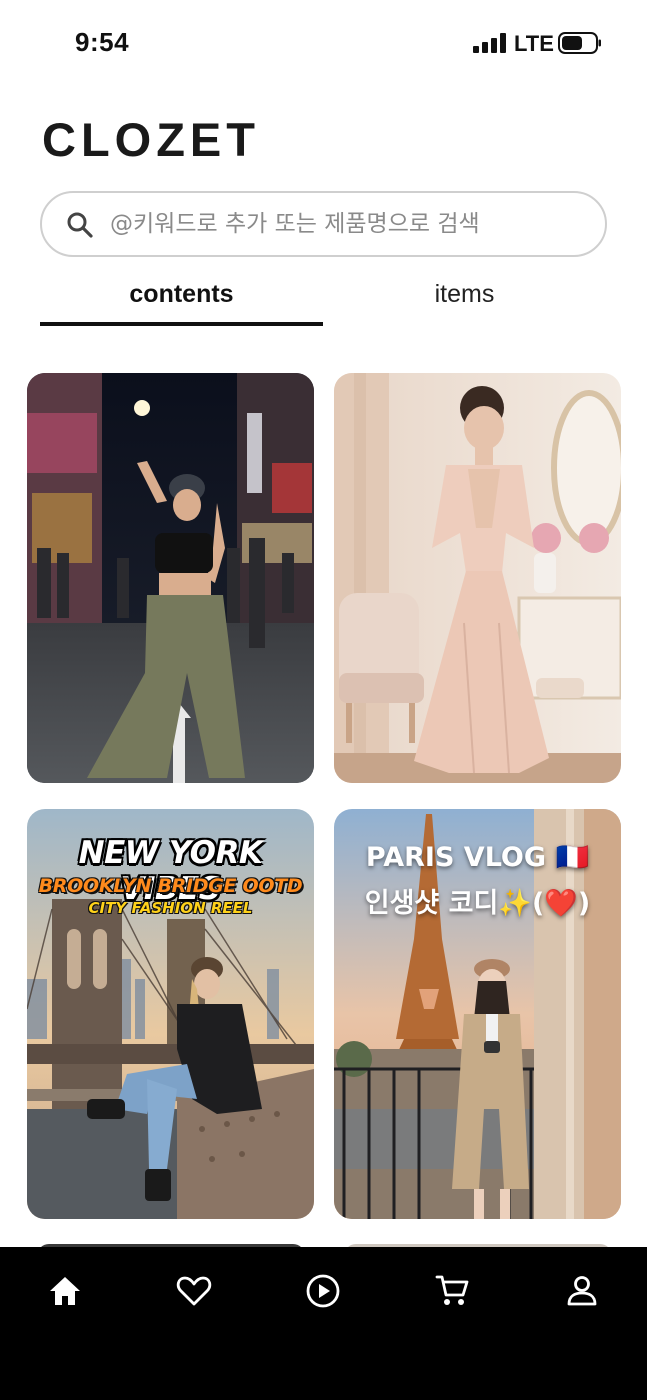 The height and width of the screenshot is (1400, 647). Describe the element at coordinates (80, 225) in the screenshot. I see `search-icon` at that location.